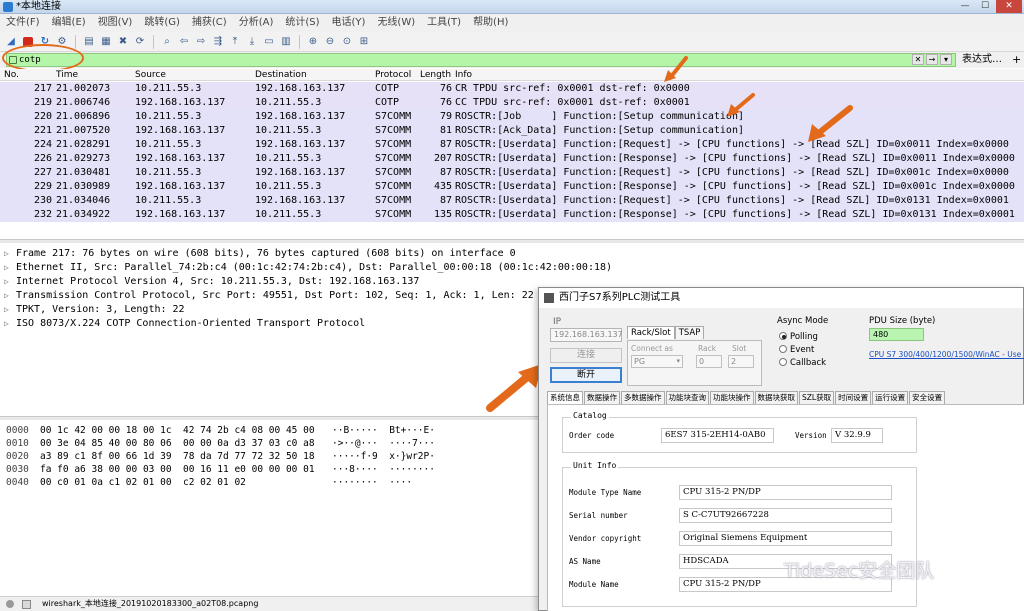 This screenshot has width=1024, height=611. Describe the element at coordinates (393, 75) in the screenshot. I see `column-protocol: Protocol` at that location.